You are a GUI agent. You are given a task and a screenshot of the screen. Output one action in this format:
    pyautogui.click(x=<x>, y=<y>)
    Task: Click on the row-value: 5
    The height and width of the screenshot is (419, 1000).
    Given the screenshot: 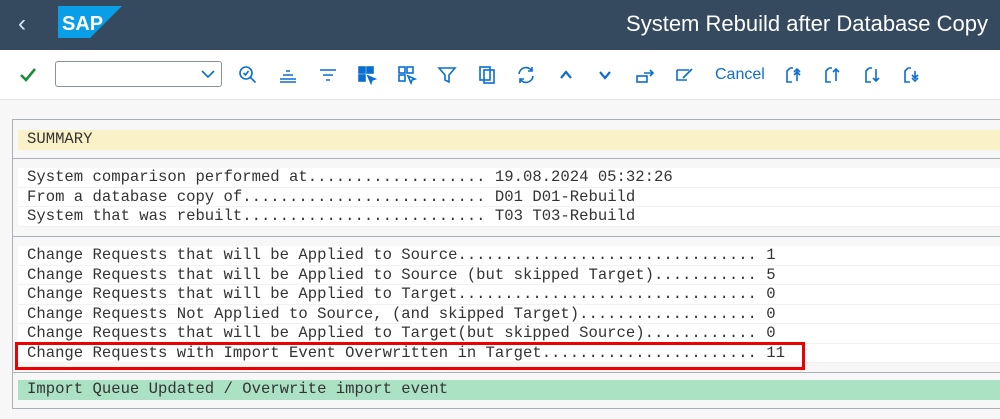 What is the action you would take?
    pyautogui.click(x=771, y=274)
    